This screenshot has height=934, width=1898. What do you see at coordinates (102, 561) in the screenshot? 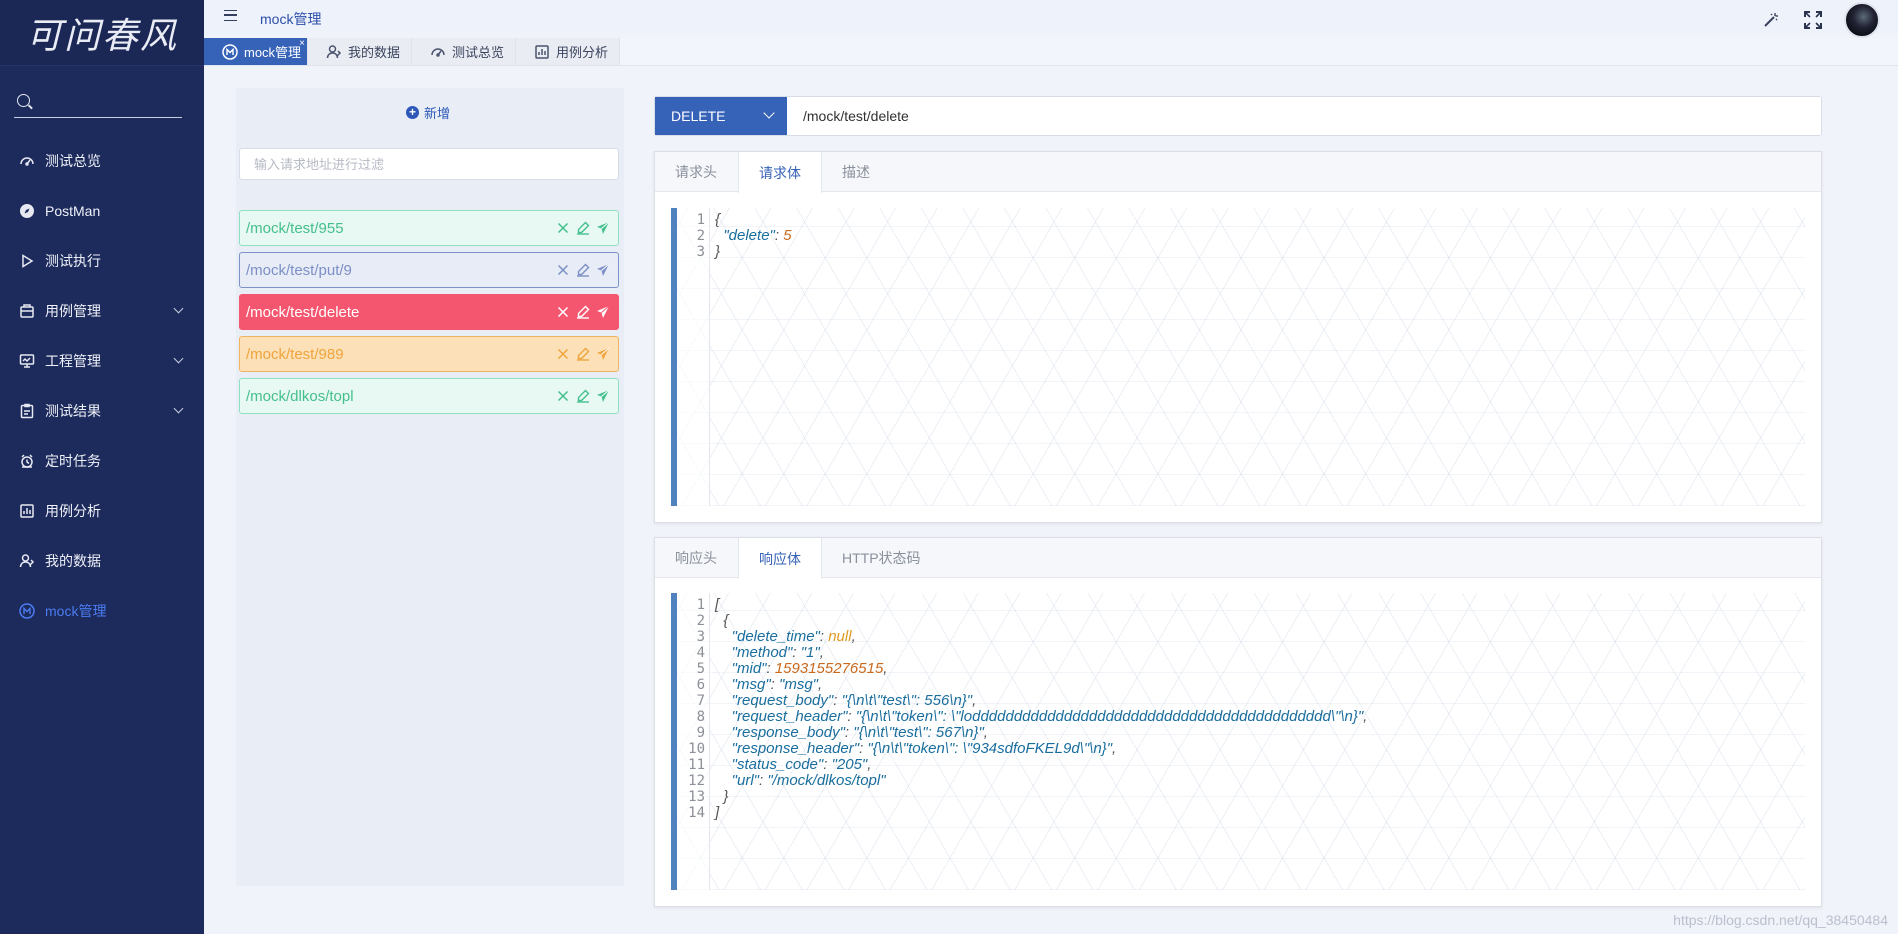
I see `sidebar-item-8: 我的数据` at bounding box center [102, 561].